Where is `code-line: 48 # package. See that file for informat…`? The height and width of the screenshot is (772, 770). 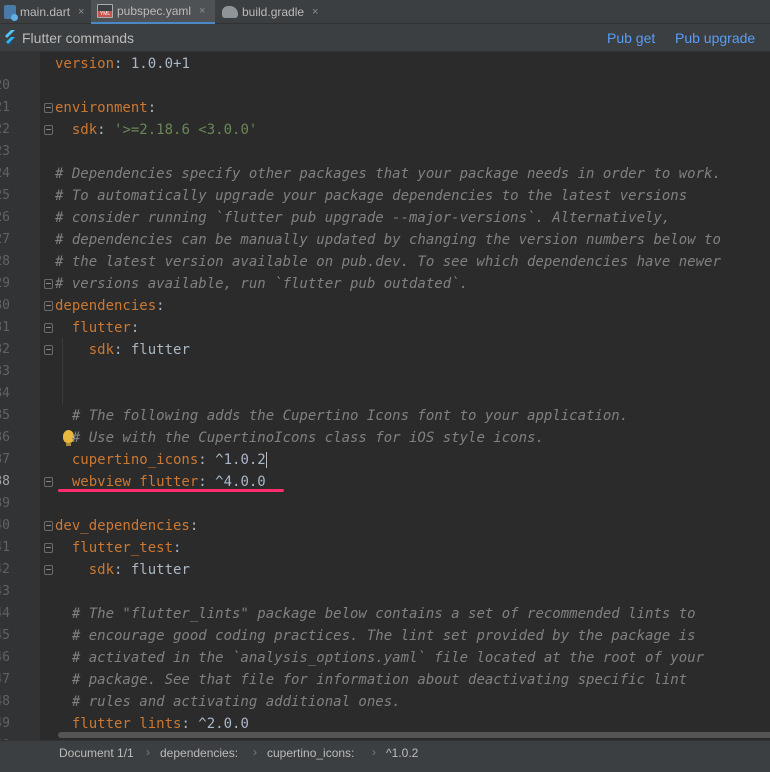 code-line: 48 # package. See that file for informat… is located at coordinates (385, 689).